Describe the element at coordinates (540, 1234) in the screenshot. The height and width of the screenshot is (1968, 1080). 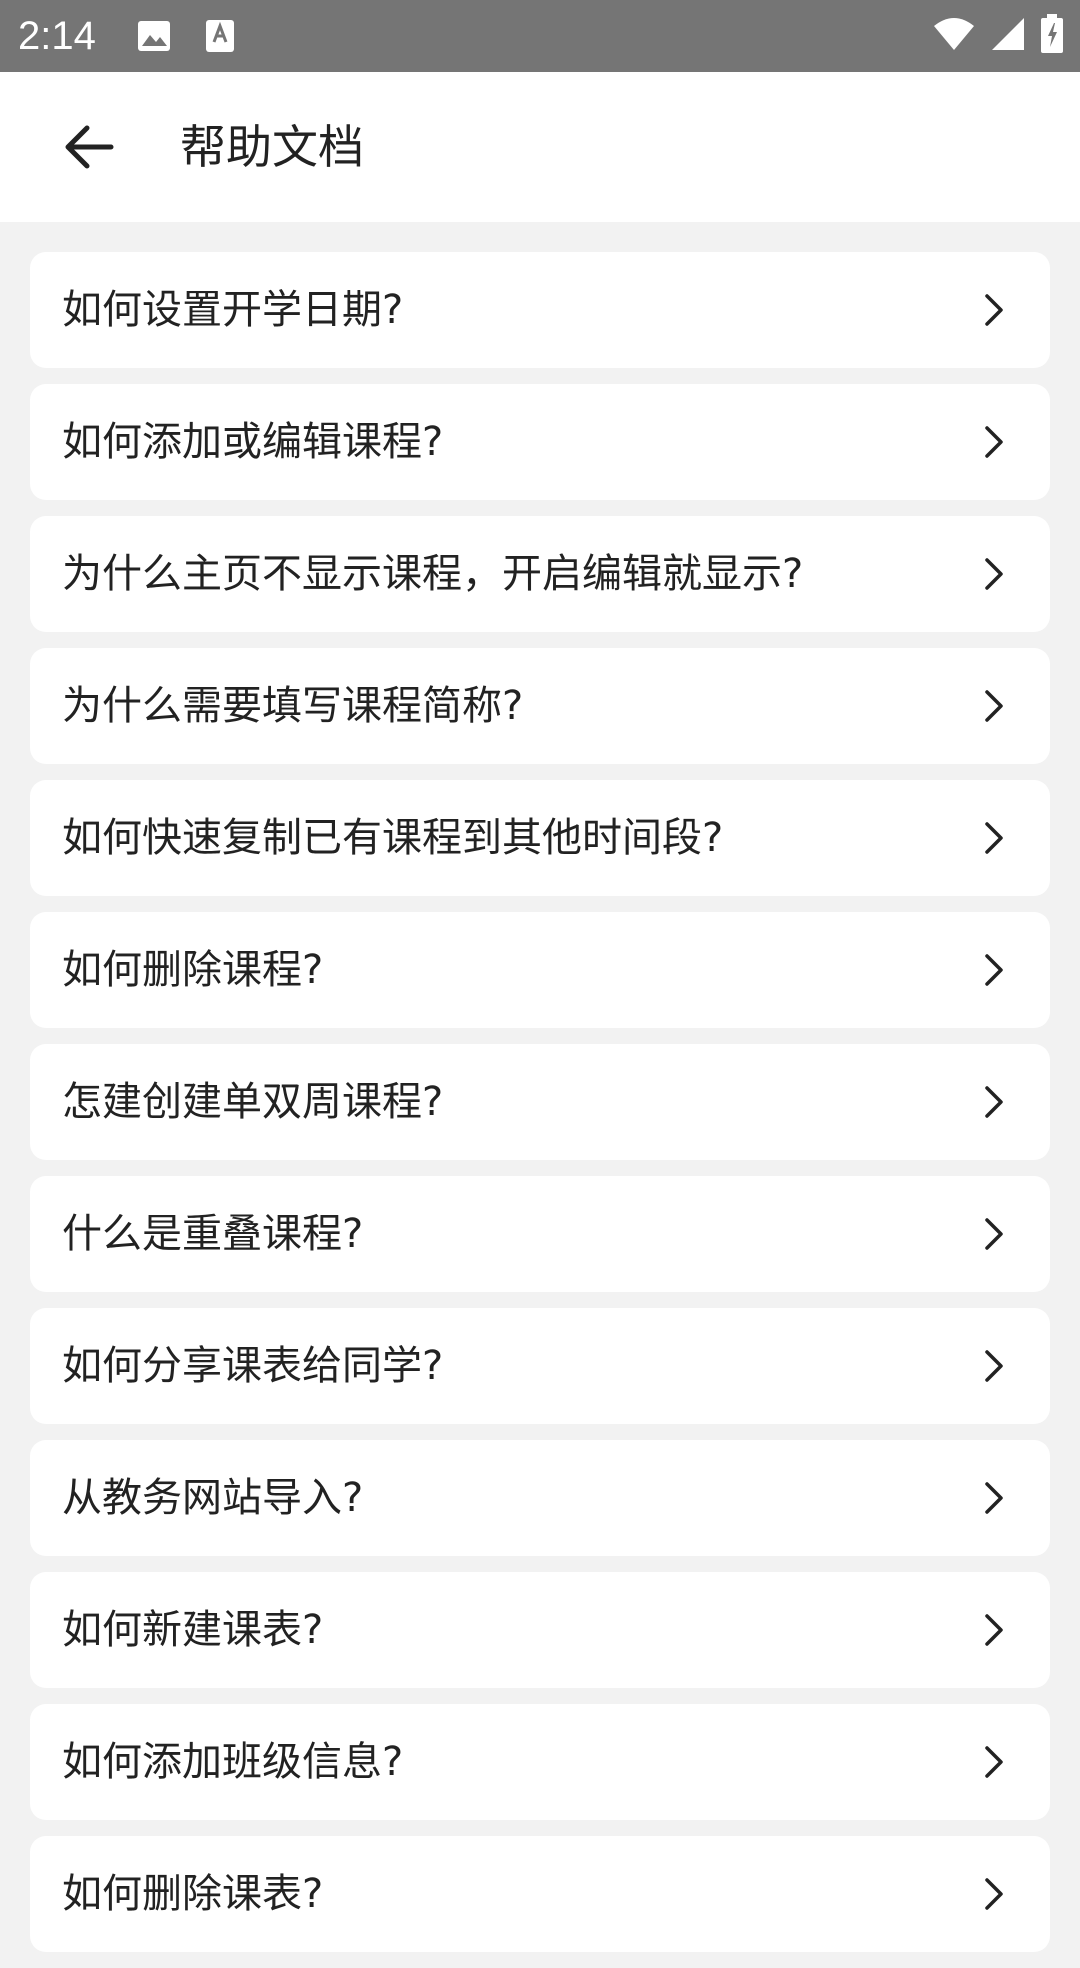
I see `help-item: 什么是重叠课程?` at that location.